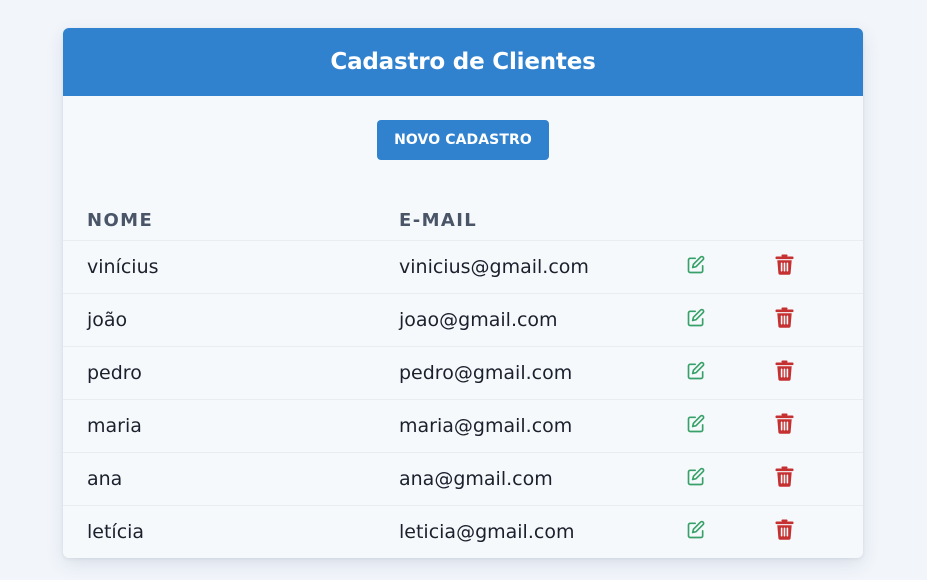  Describe the element at coordinates (463, 140) in the screenshot. I see `new-client-button: NOVO CADASTRO` at that location.